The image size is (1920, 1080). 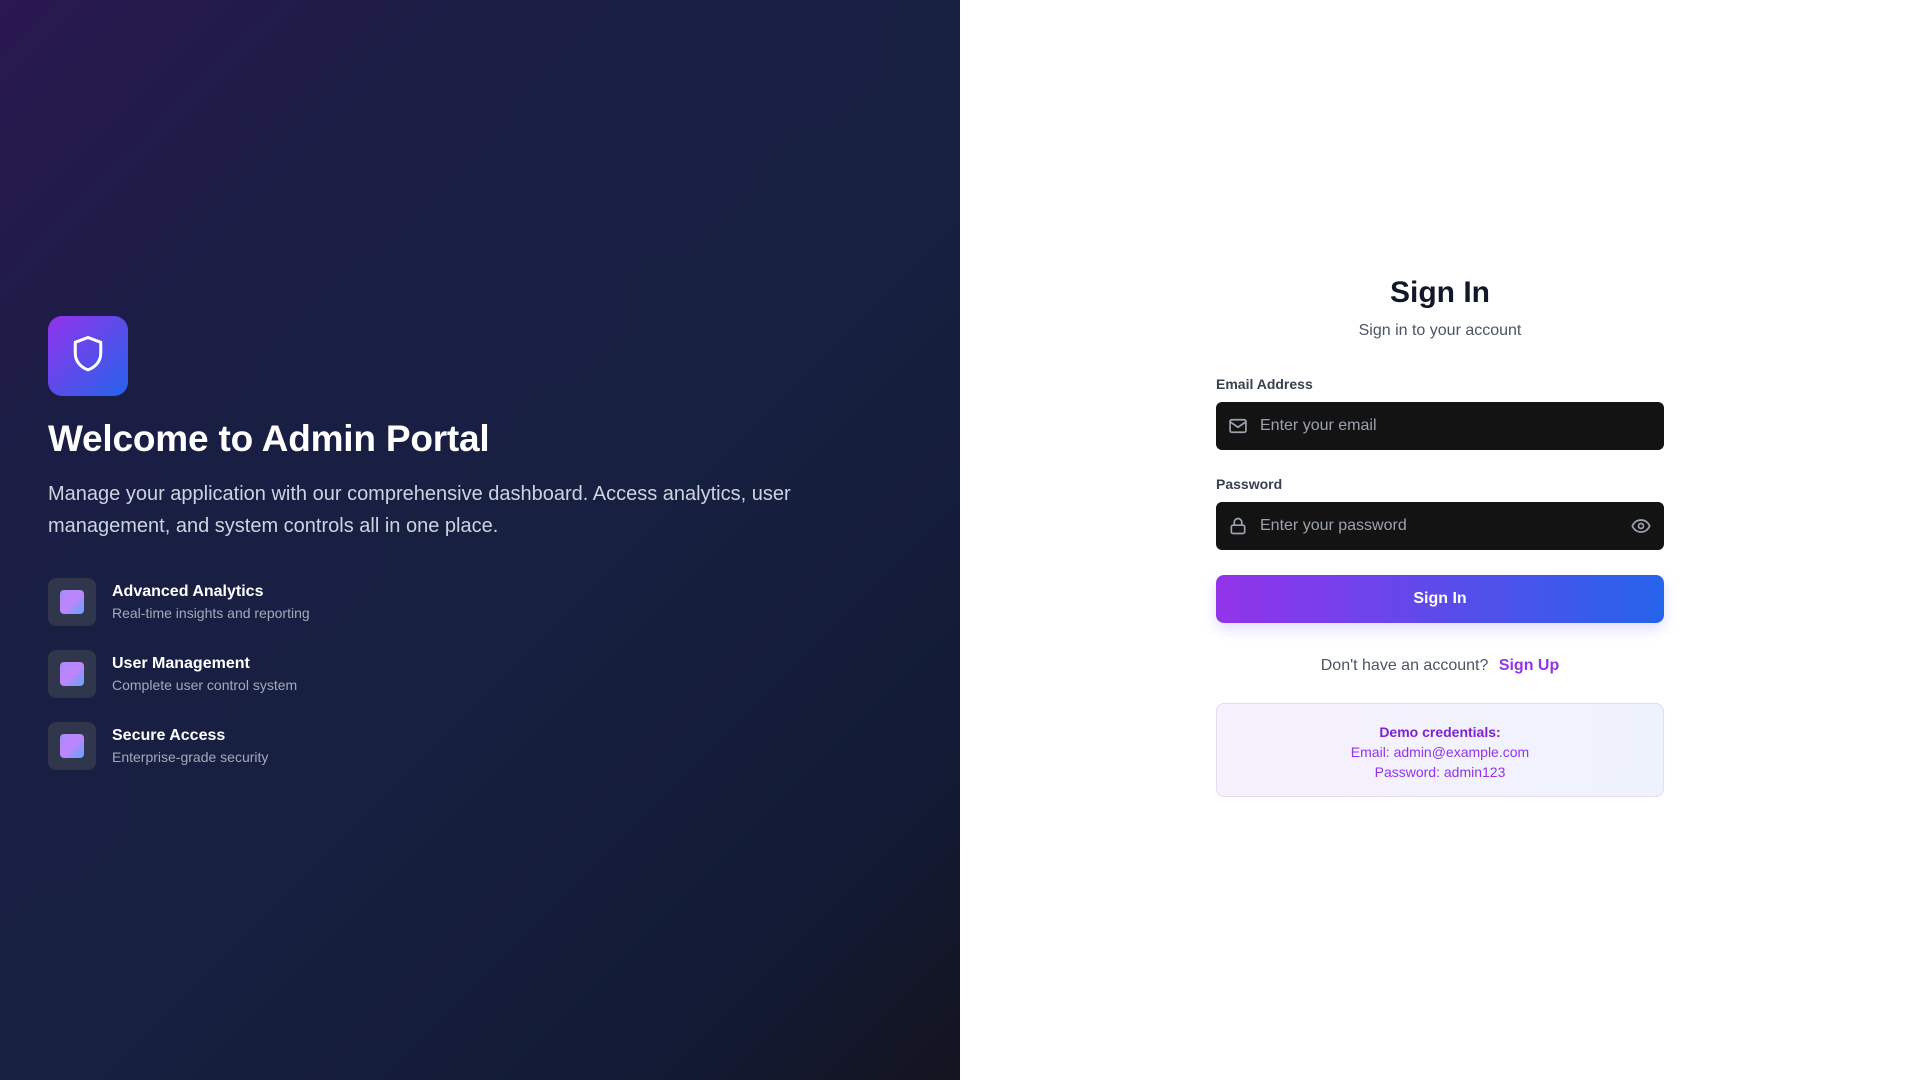 What do you see at coordinates (211, 613) in the screenshot?
I see `feature-description: Real-time insights and reporting` at bounding box center [211, 613].